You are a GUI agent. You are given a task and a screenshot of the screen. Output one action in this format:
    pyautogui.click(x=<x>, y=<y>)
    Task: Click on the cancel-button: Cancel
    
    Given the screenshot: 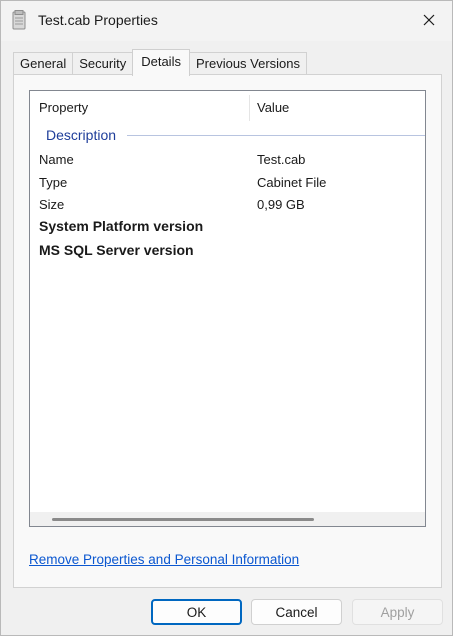 What is the action you would take?
    pyautogui.click(x=296, y=612)
    